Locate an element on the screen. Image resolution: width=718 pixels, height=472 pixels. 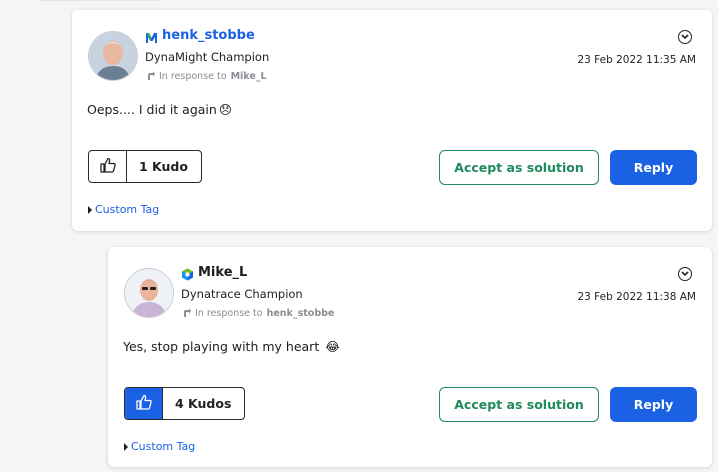
post-date: 23 Feb 2022 11:38 AM is located at coordinates (636, 297).